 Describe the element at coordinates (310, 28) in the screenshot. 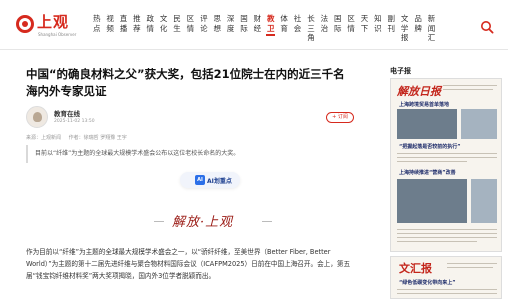

I see `nav-item: 长三角` at that location.